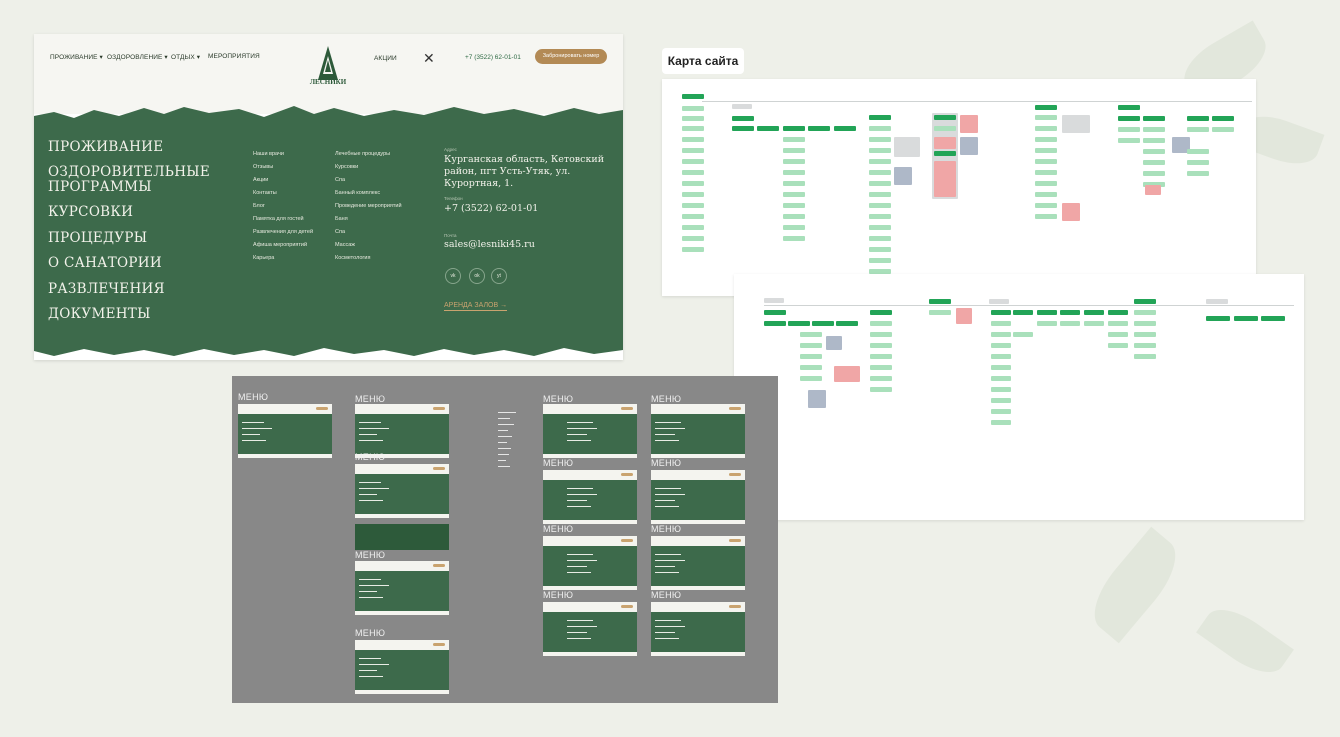  What do you see at coordinates (357, 193) in the screenshot?
I see `submenu-link: Банный комплекс` at bounding box center [357, 193].